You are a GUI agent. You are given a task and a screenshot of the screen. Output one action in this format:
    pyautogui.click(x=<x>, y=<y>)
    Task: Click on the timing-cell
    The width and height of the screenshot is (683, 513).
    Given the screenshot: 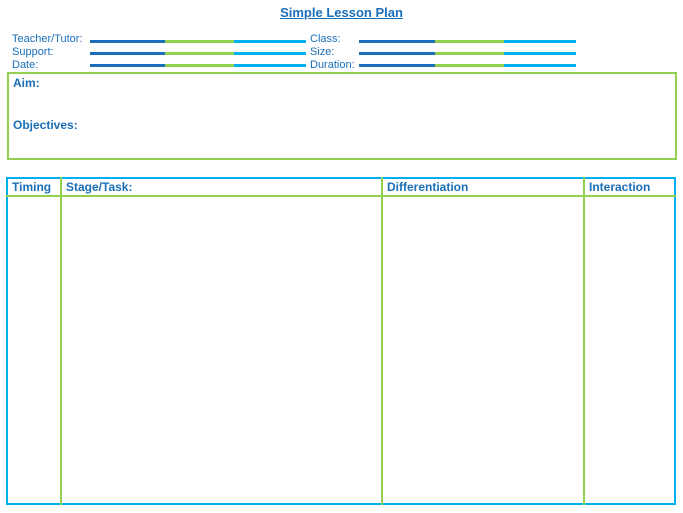 What is the action you would take?
    pyautogui.click(x=34, y=350)
    